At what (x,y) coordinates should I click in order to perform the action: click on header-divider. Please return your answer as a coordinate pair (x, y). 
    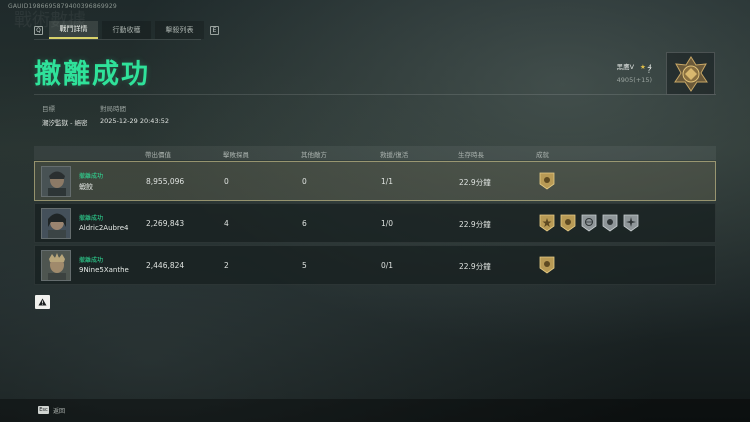
    Looking at the image, I should click on (375, 94).